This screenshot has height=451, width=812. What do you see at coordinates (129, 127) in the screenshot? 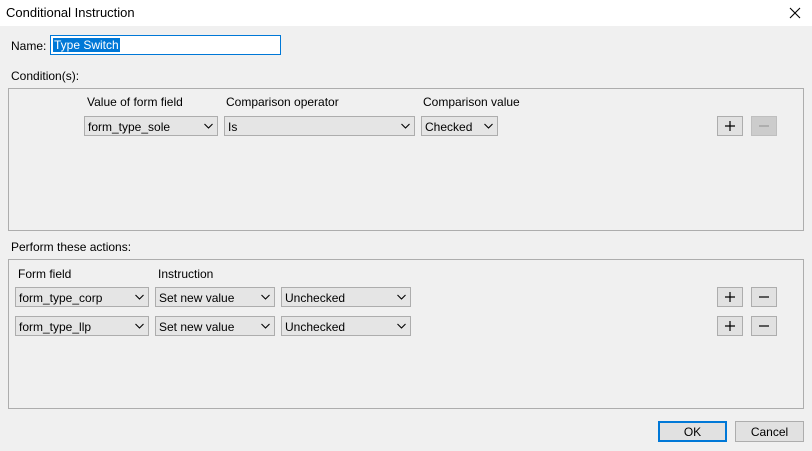
I see `condition-field-value: form_type_sole` at bounding box center [129, 127].